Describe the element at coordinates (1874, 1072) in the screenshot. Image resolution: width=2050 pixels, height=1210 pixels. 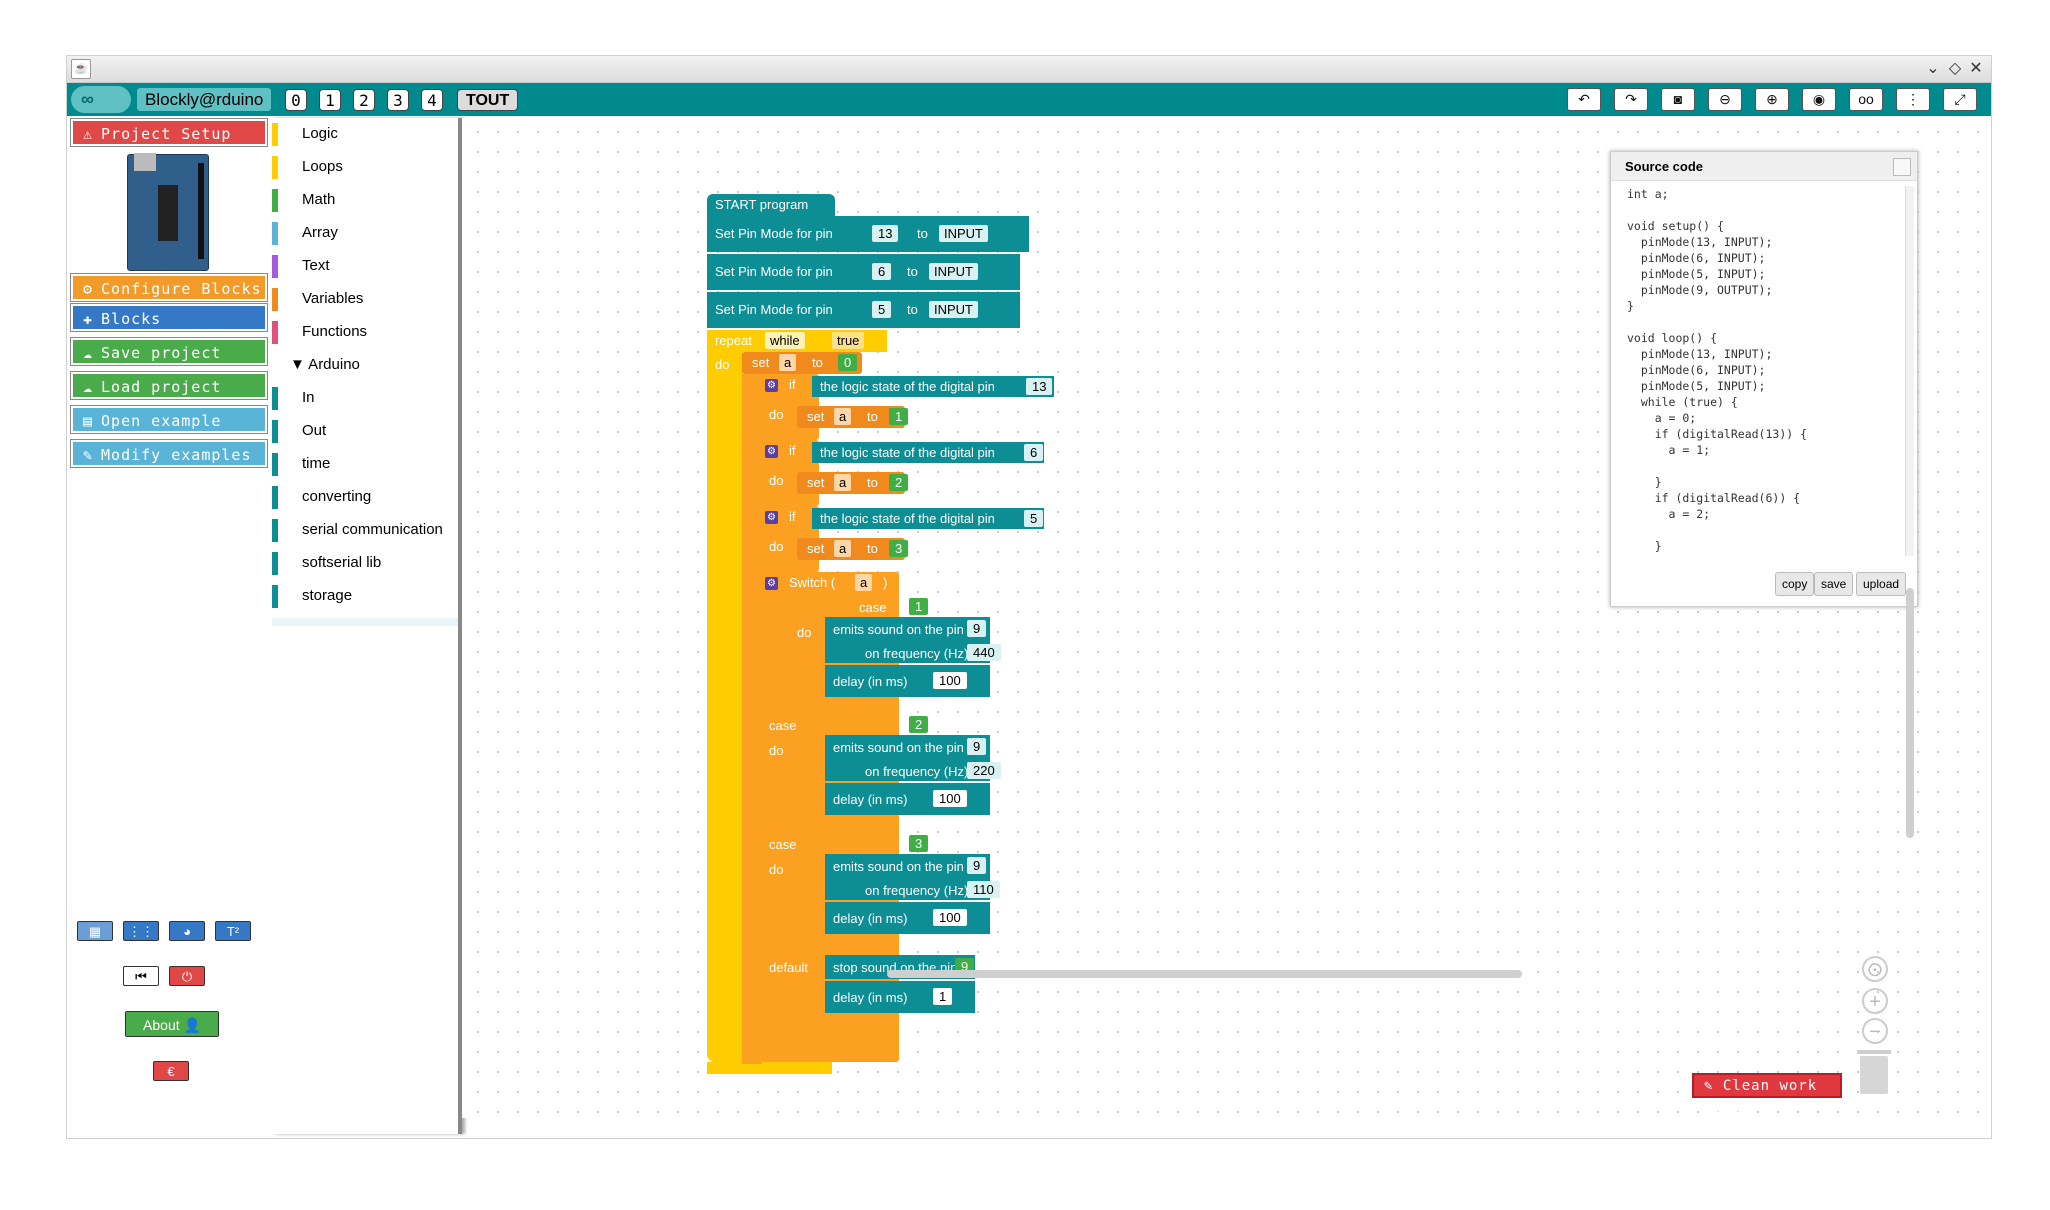
I see `trash-icon` at that location.